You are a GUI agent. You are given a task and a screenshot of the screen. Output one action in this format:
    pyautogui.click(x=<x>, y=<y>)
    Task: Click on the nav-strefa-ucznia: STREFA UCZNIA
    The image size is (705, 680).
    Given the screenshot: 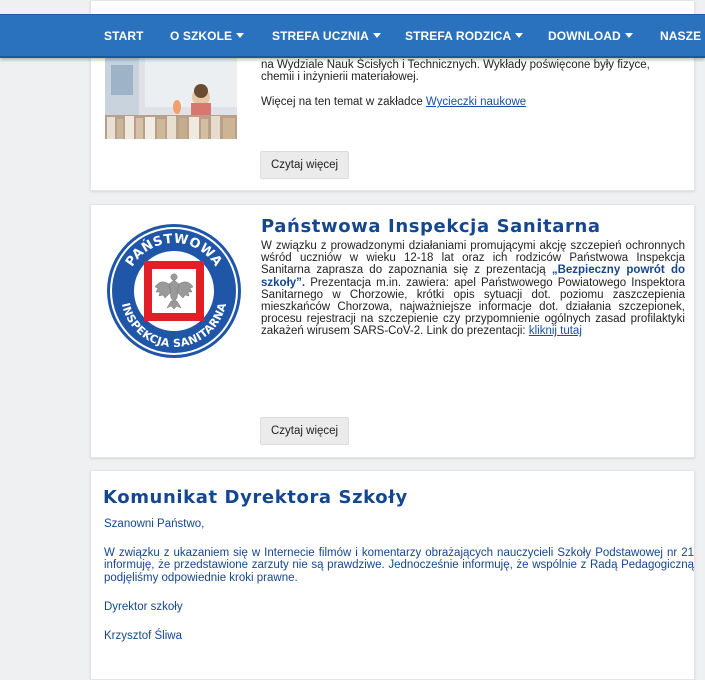 What is the action you would take?
    pyautogui.click(x=326, y=35)
    